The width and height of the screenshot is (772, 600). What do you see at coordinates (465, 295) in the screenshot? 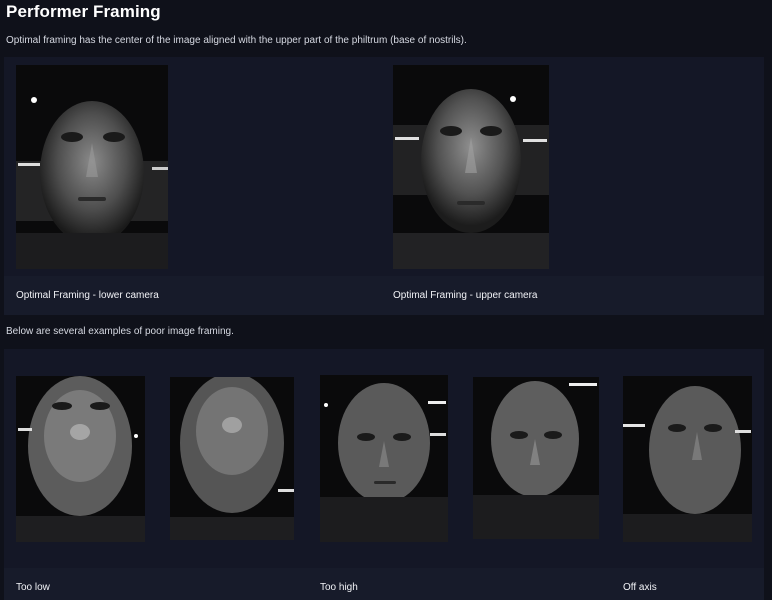
I see `optimal-upper-caption: Optimal Framing - upper camera` at bounding box center [465, 295].